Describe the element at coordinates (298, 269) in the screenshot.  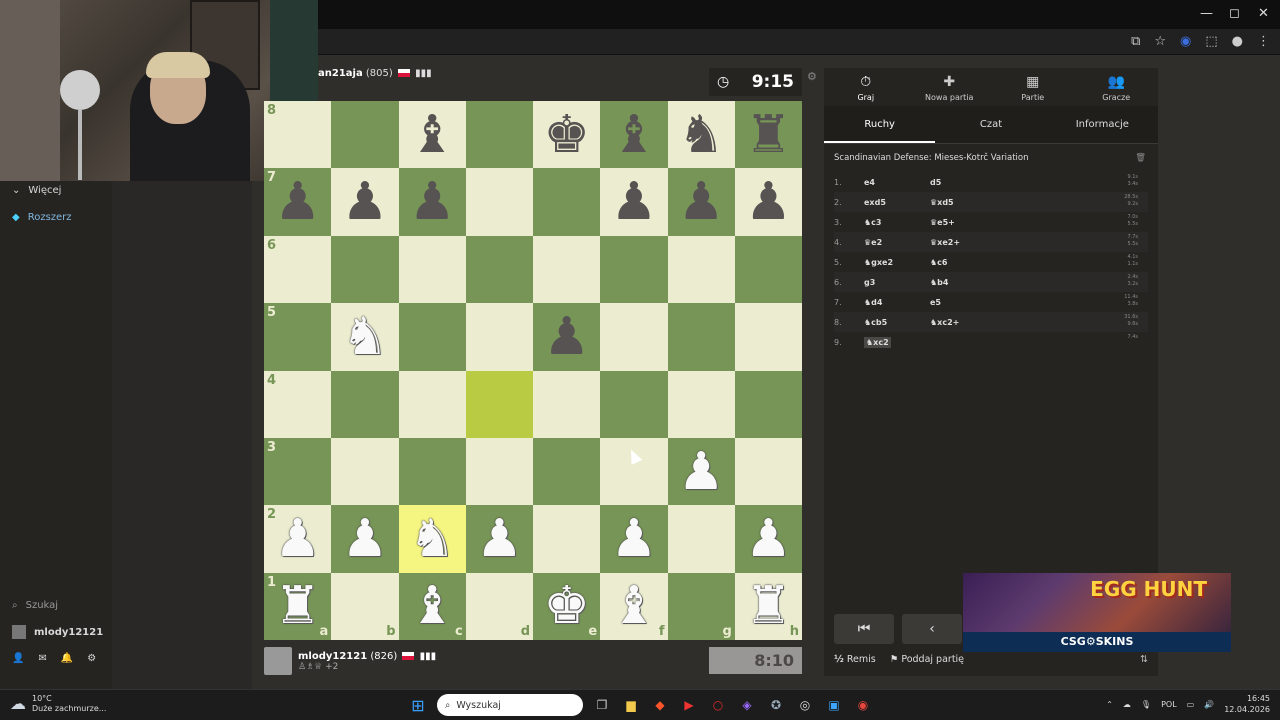
I see `square-a6: 6` at that location.